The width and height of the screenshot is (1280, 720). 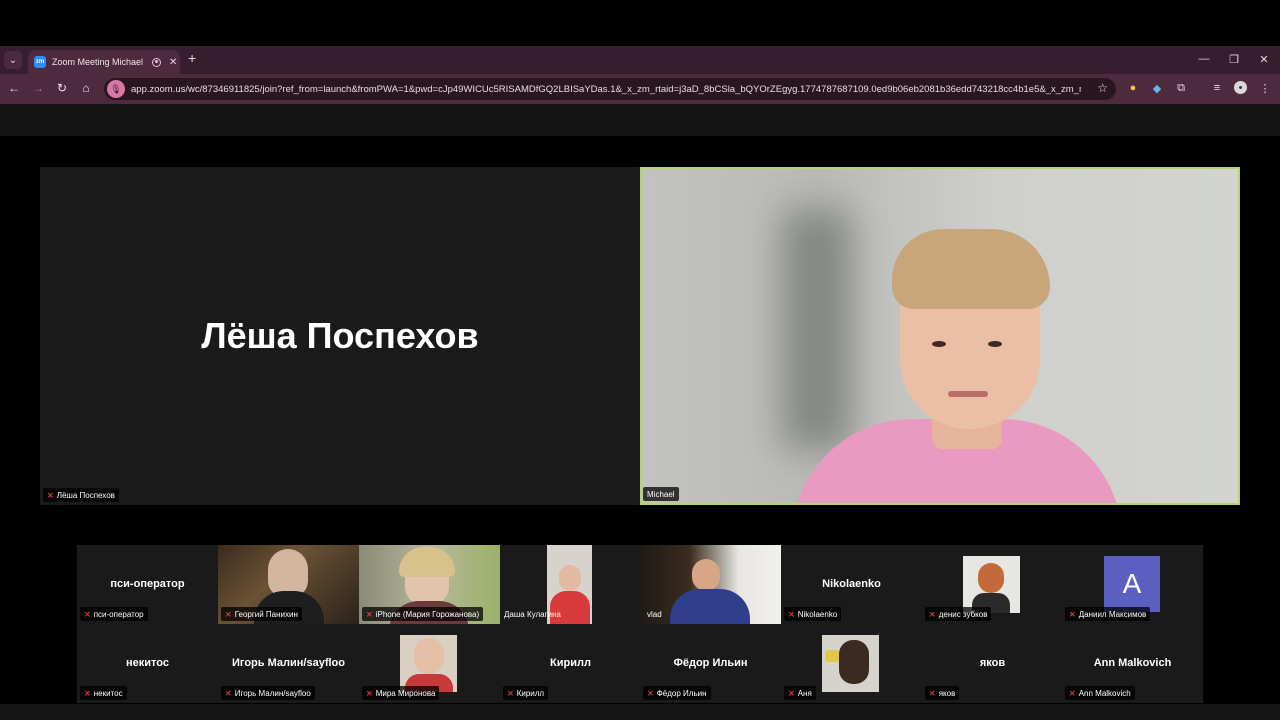 I want to click on participant-label: ⨯ некитос, so click(x=103, y=693).